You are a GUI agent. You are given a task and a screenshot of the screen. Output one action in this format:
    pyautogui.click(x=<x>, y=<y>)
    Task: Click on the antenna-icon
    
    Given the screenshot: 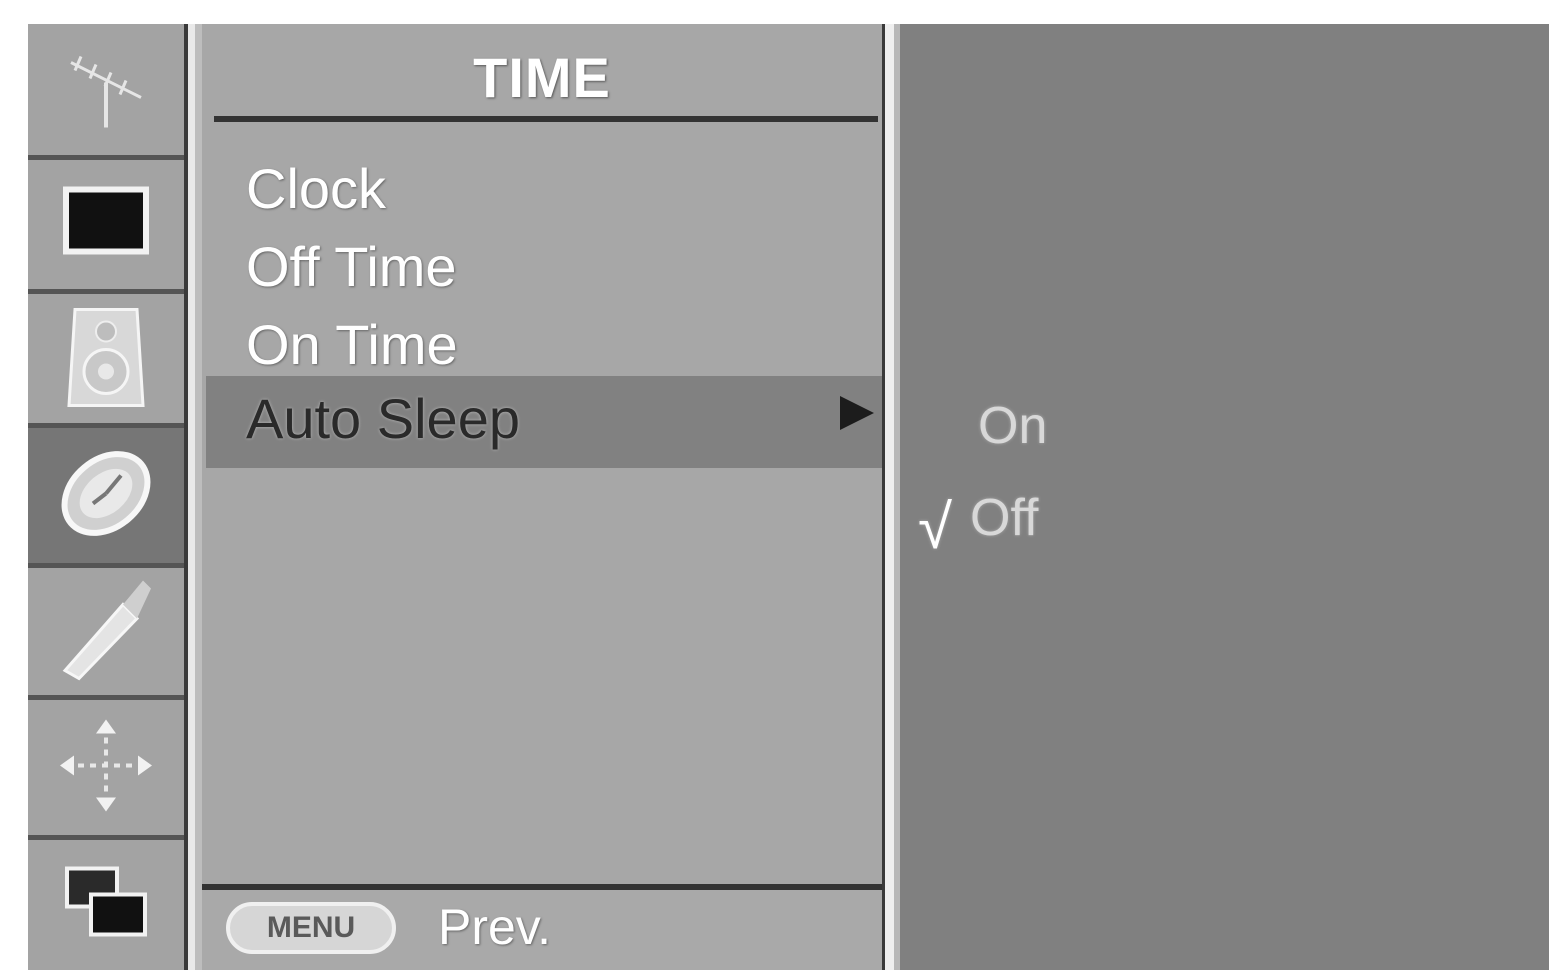 What is the action you would take?
    pyautogui.click(x=106, y=89)
    